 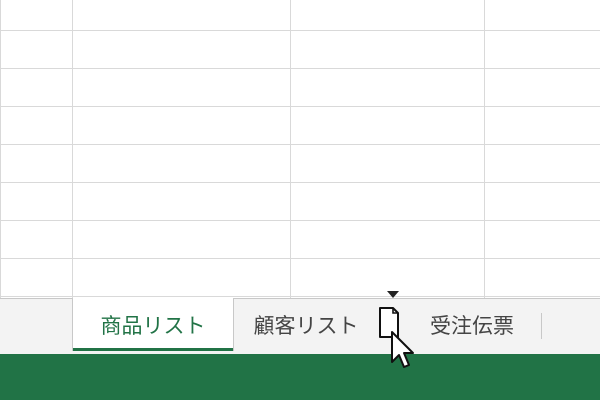 What do you see at coordinates (396, 337) in the screenshot?
I see `drag-sheet-cursor-icon` at bounding box center [396, 337].